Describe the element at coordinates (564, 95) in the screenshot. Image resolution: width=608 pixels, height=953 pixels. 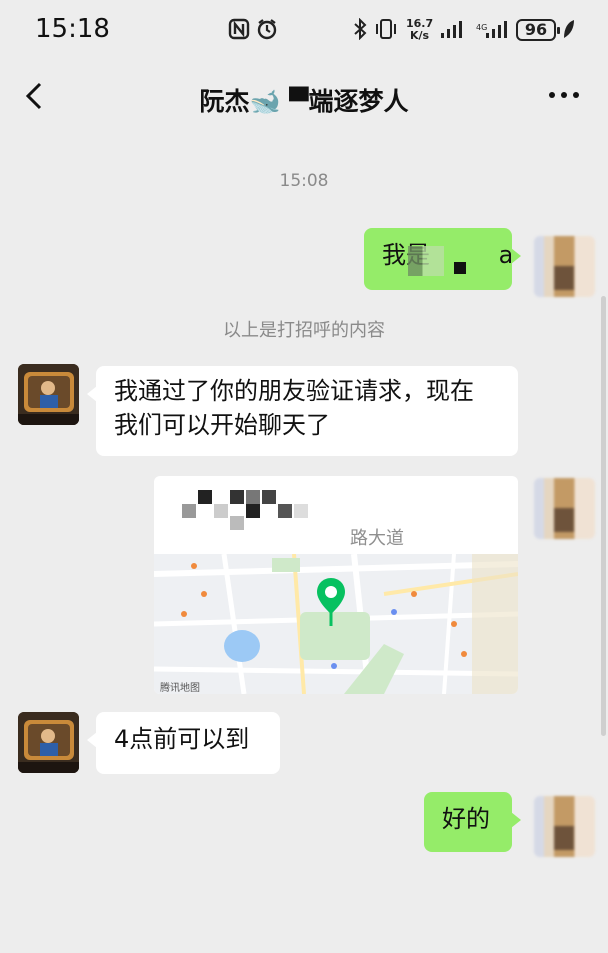
I see `more-dots-icon` at that location.